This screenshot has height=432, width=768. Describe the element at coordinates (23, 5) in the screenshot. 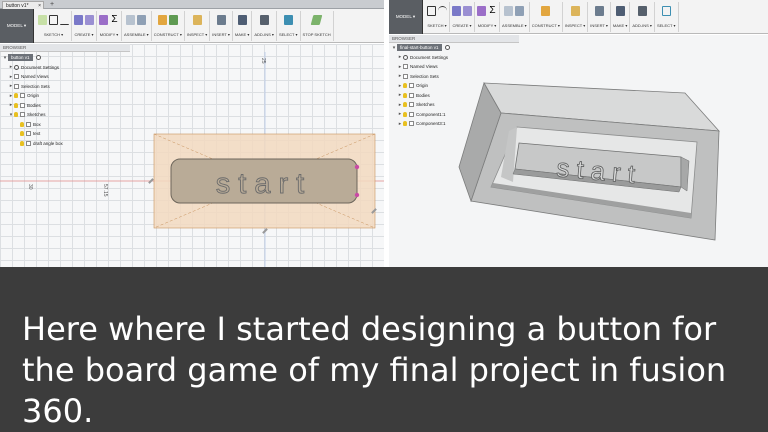

I see `document-tab: button v1* ×` at that location.